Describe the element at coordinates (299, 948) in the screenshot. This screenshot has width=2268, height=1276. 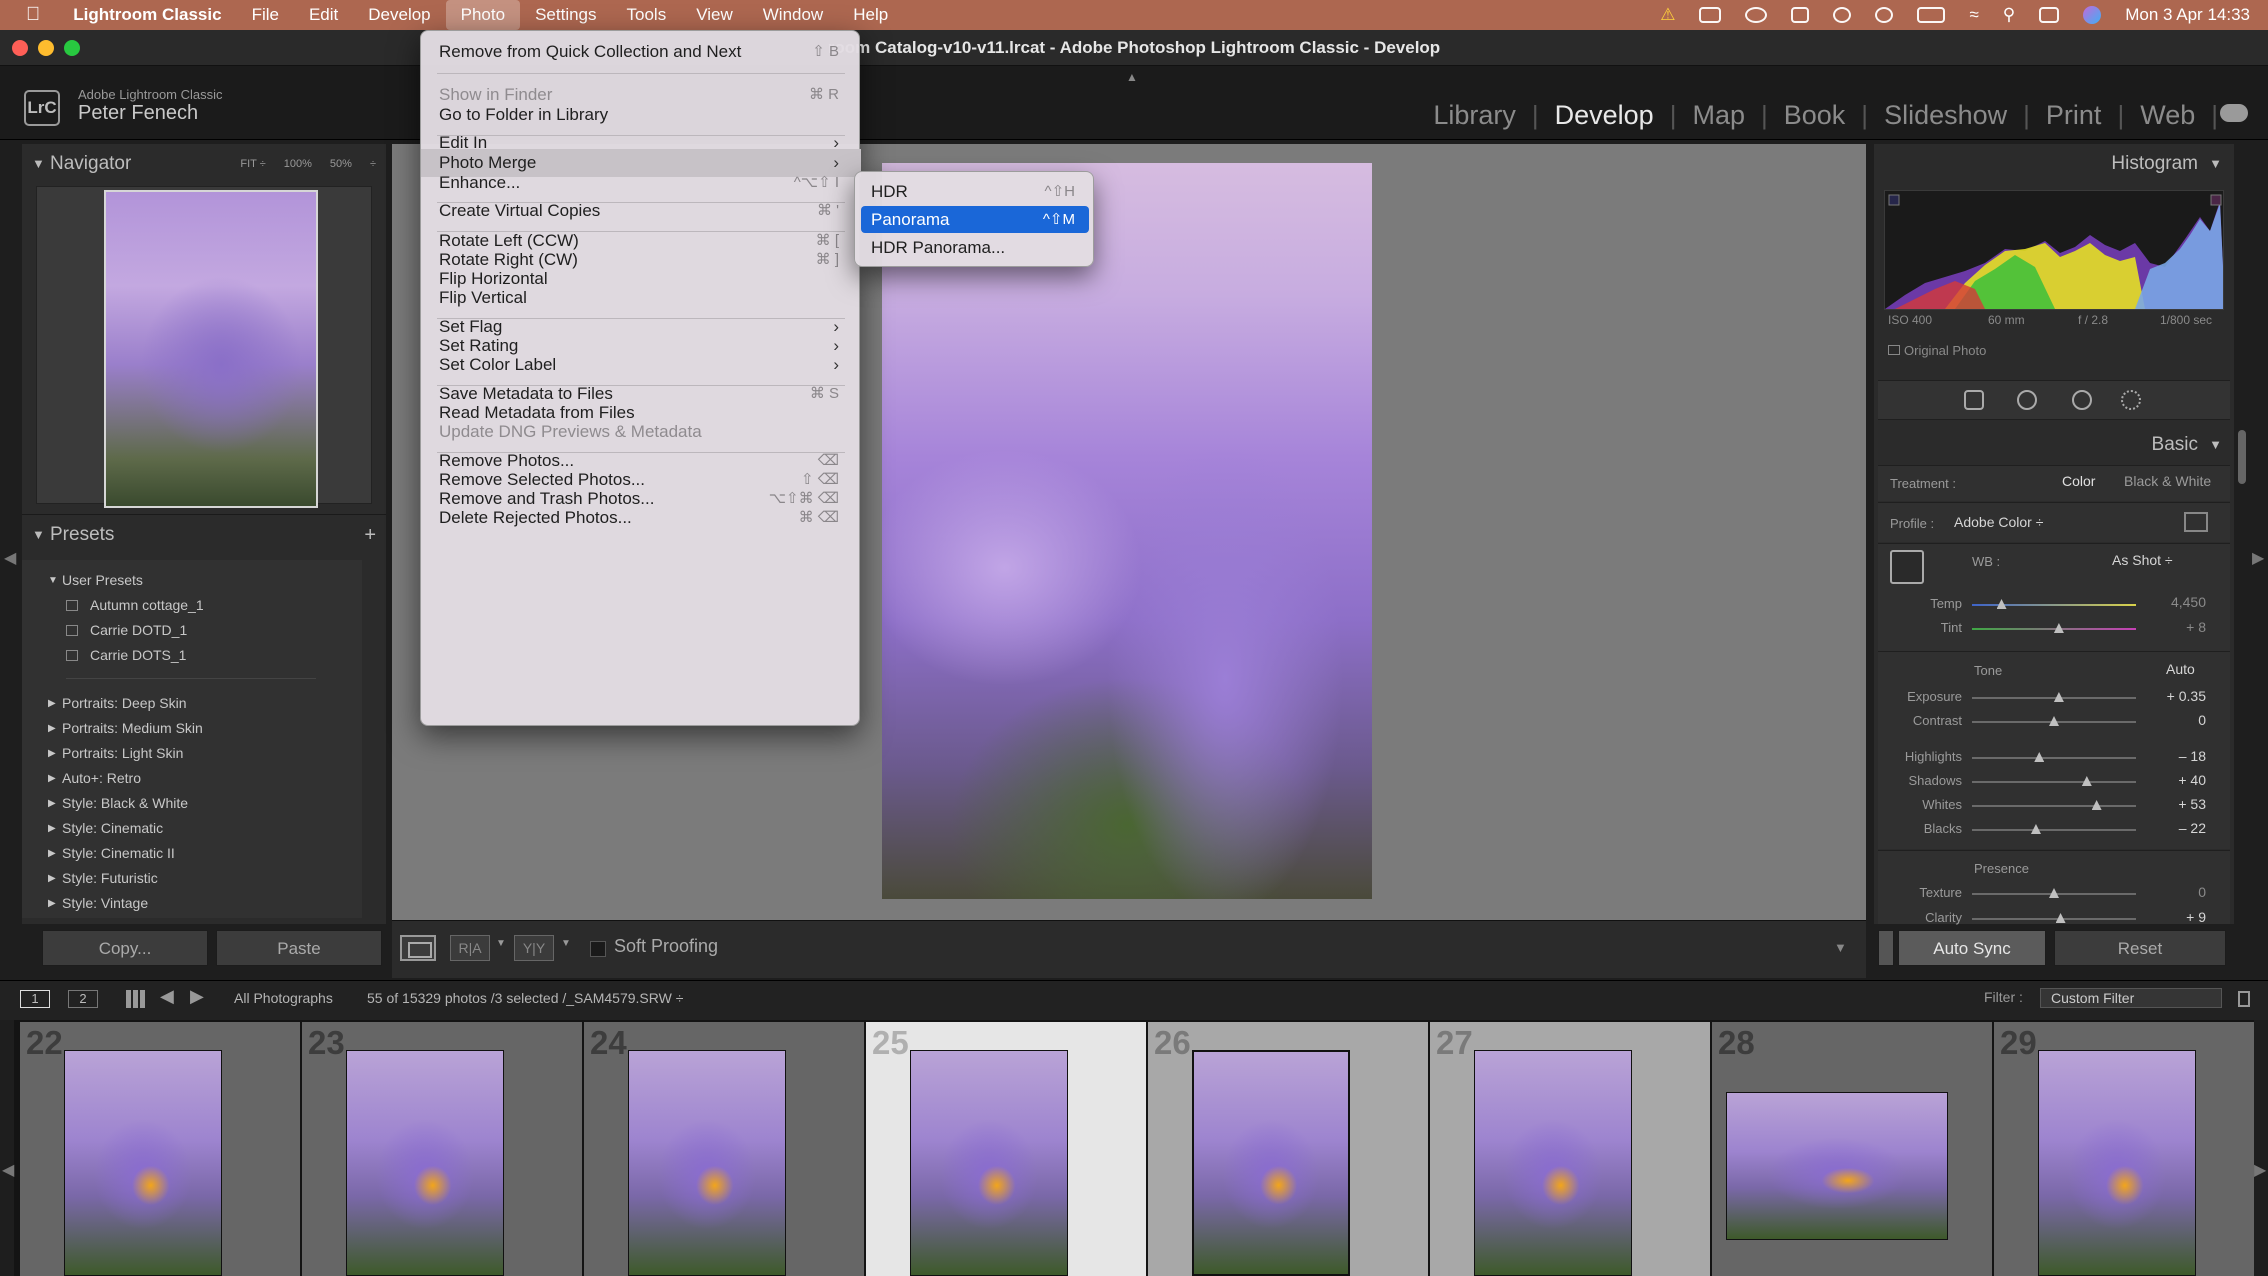
I see `paste-button: Paste` at that location.